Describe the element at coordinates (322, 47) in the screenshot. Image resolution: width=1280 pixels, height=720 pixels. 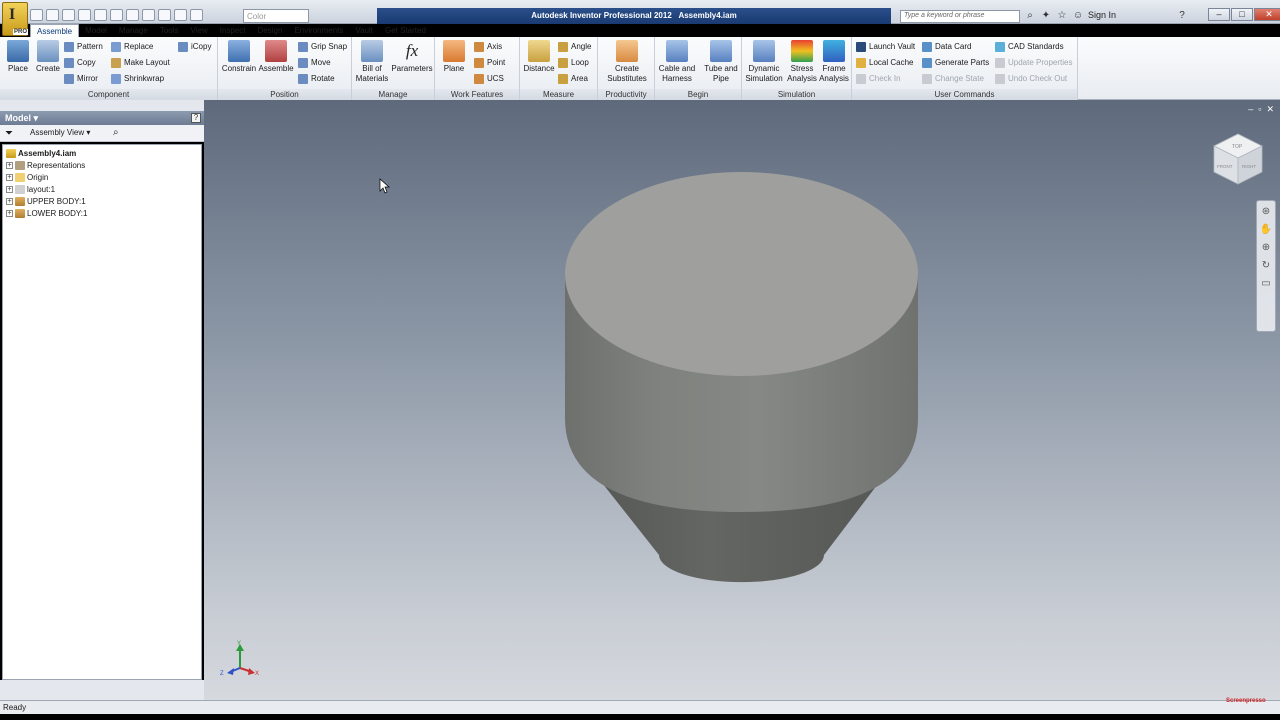
I see `grip-snap-button: Grip Snap` at that location.